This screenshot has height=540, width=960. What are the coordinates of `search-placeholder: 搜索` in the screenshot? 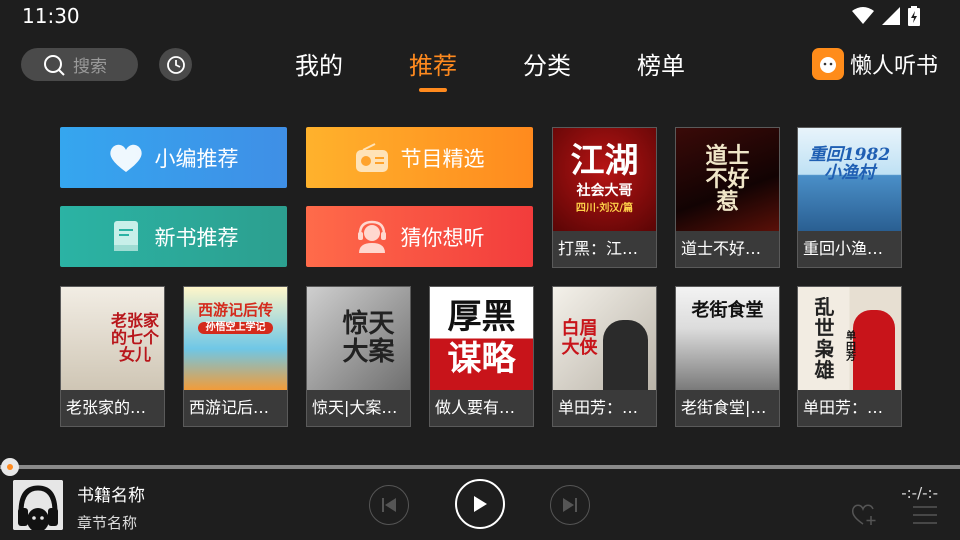 It's located at (90, 67).